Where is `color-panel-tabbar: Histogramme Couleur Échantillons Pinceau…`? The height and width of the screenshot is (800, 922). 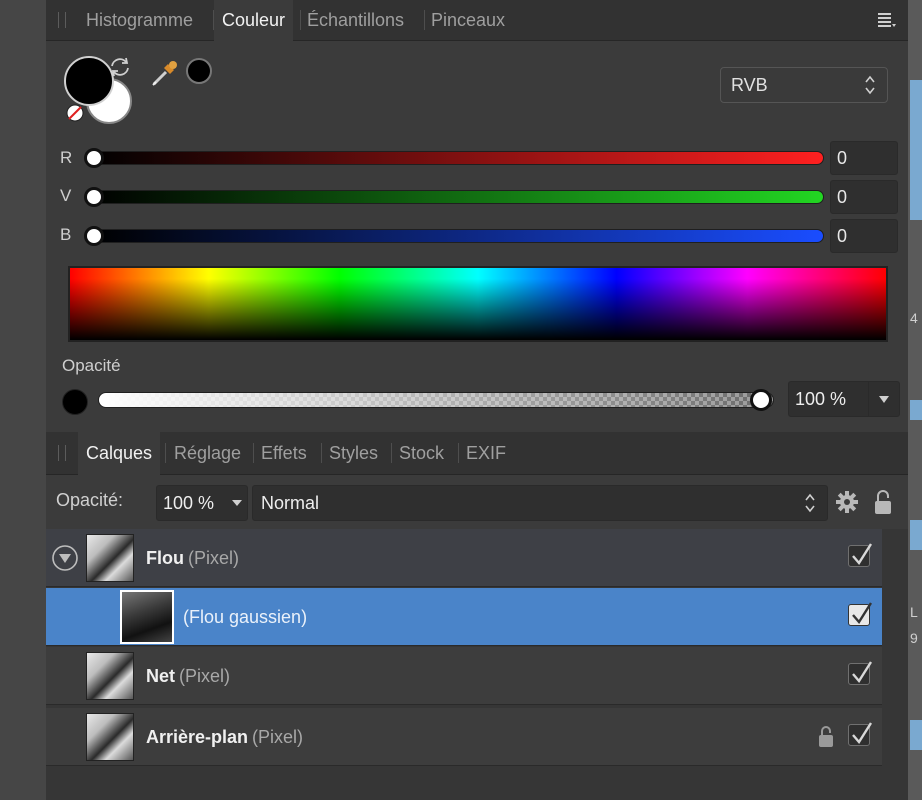 color-panel-tabbar: Histogramme Couleur Échantillons Pinceau… is located at coordinates (477, 20).